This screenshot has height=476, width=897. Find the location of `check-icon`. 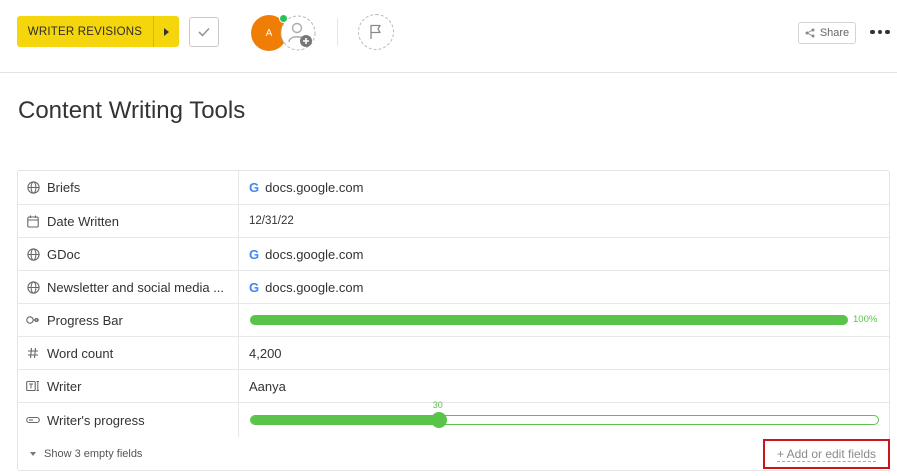

check-icon is located at coordinates (204, 32).